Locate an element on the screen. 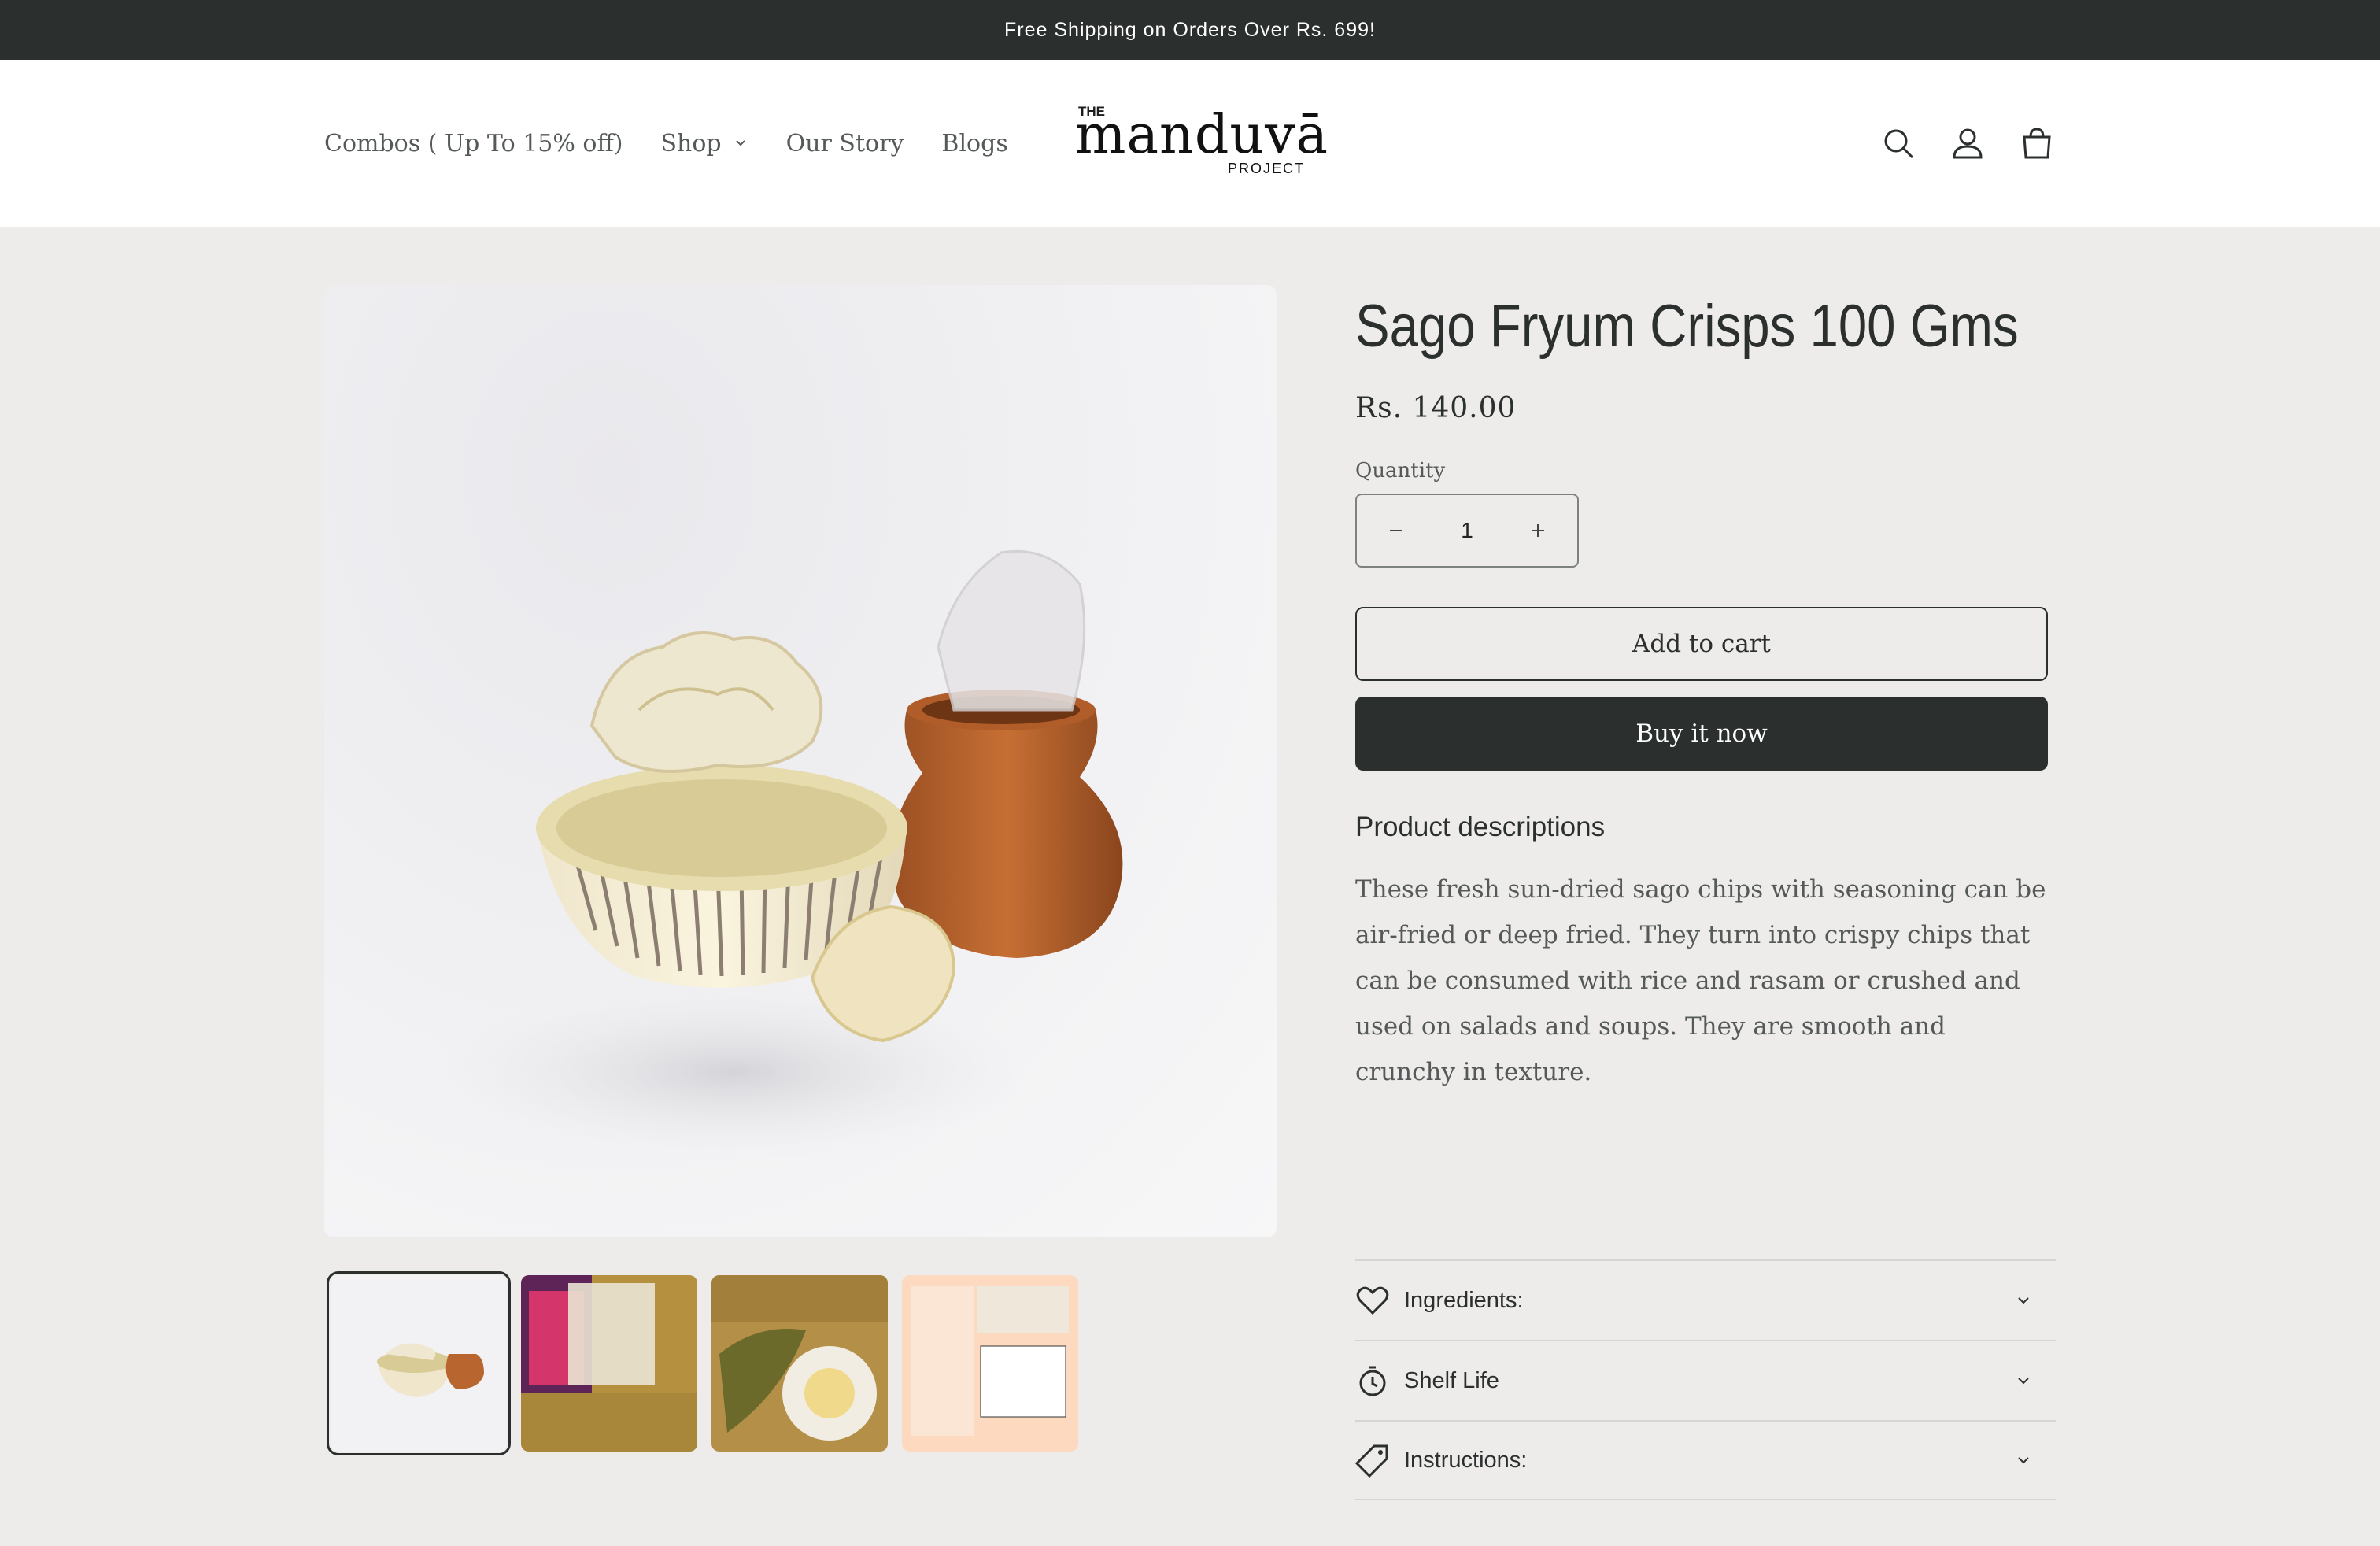  nav-label-our-story: Our Story is located at coordinates (844, 143).